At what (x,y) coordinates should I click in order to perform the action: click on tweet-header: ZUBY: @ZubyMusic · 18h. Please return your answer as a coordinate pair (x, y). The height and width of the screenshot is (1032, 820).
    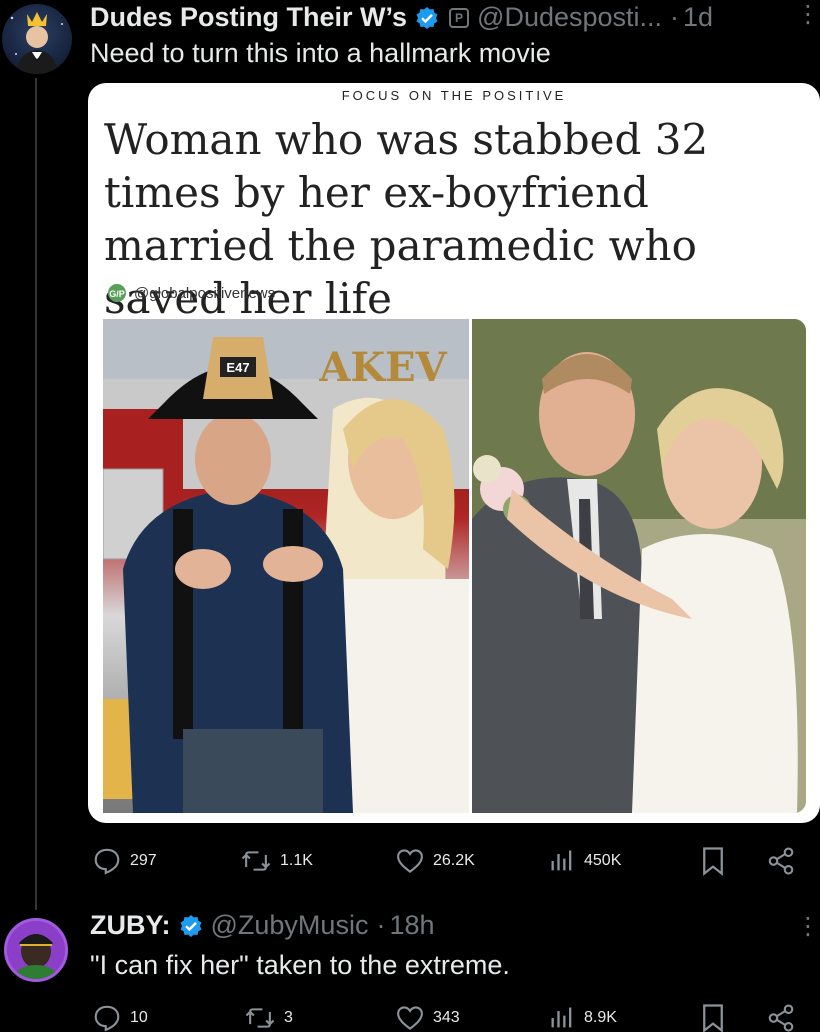
    Looking at the image, I should click on (262, 925).